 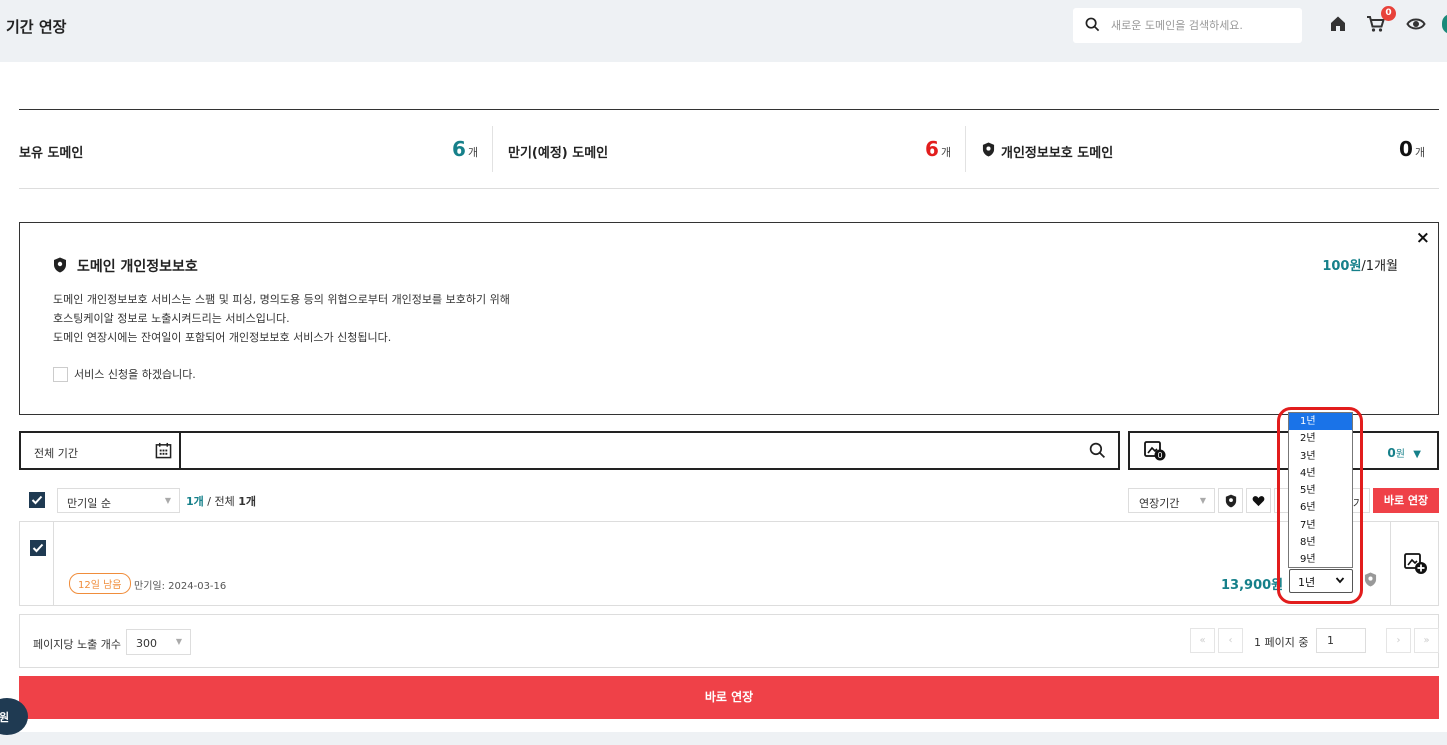 I want to click on svg-text: 0, so click(x=1159, y=455).